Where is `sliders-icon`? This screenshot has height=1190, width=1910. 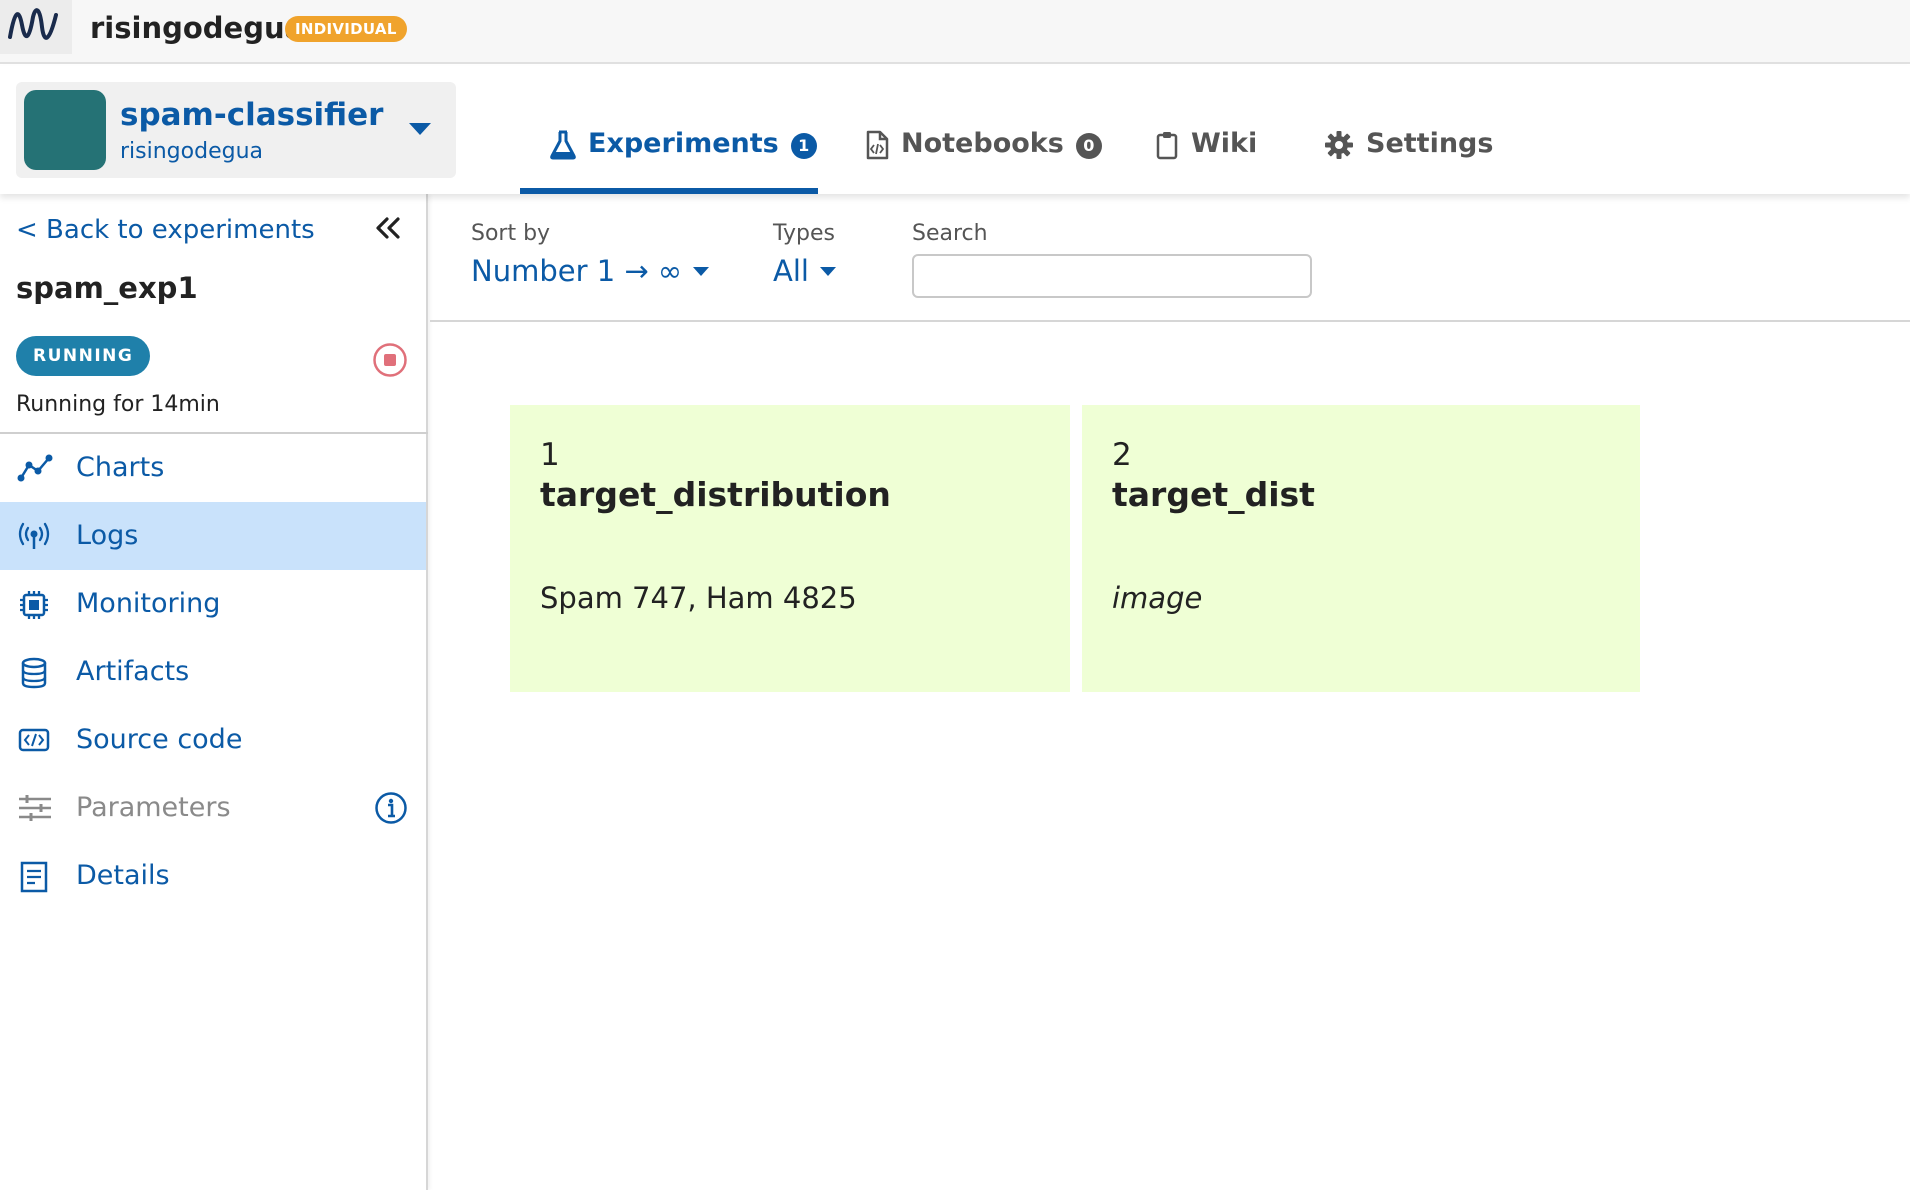
sliders-icon is located at coordinates (35, 808).